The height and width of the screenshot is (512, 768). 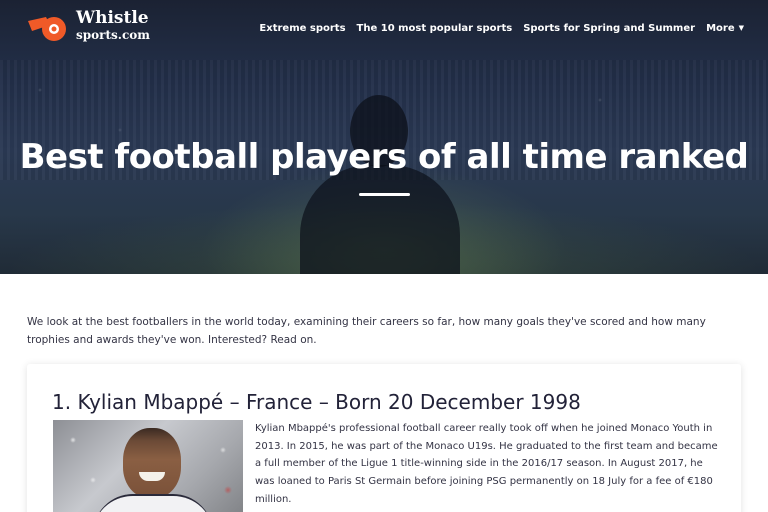 I want to click on nav-more-label: More, so click(x=720, y=28).